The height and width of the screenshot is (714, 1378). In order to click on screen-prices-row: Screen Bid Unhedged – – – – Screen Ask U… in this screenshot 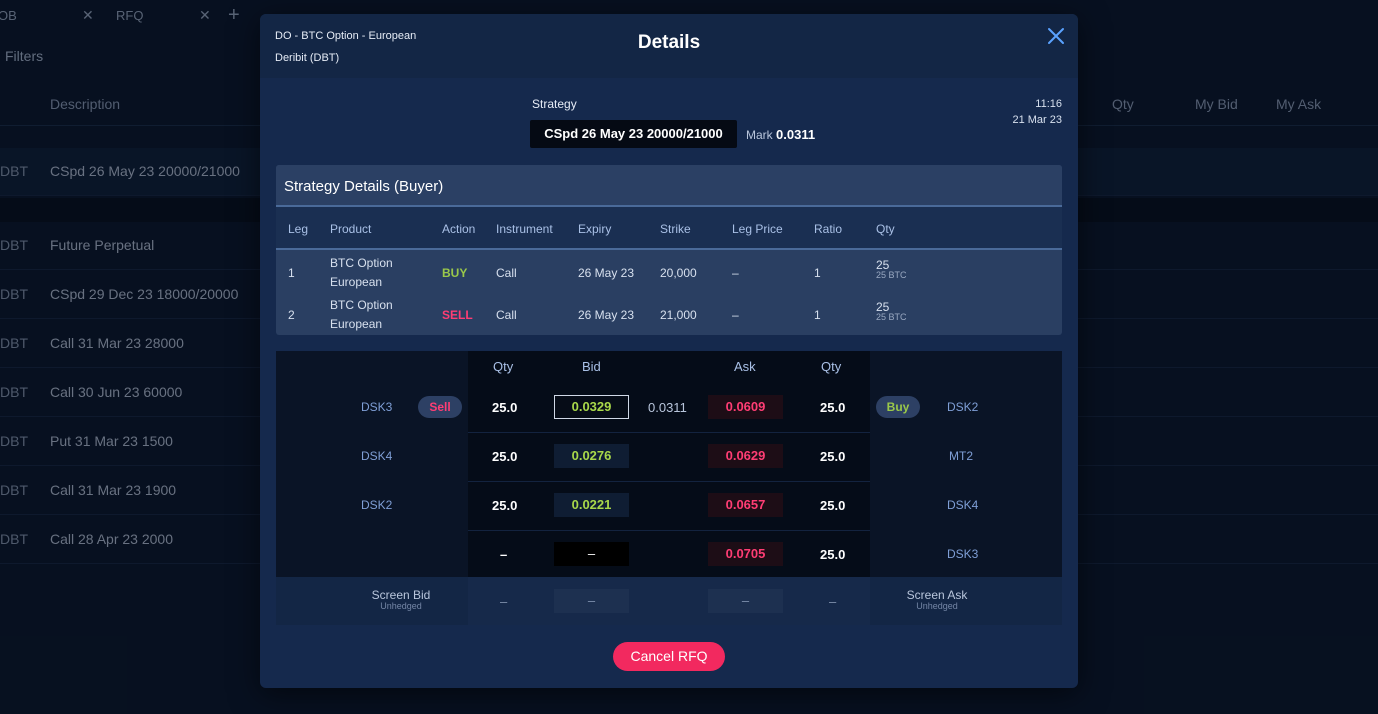, I will do `click(669, 601)`.